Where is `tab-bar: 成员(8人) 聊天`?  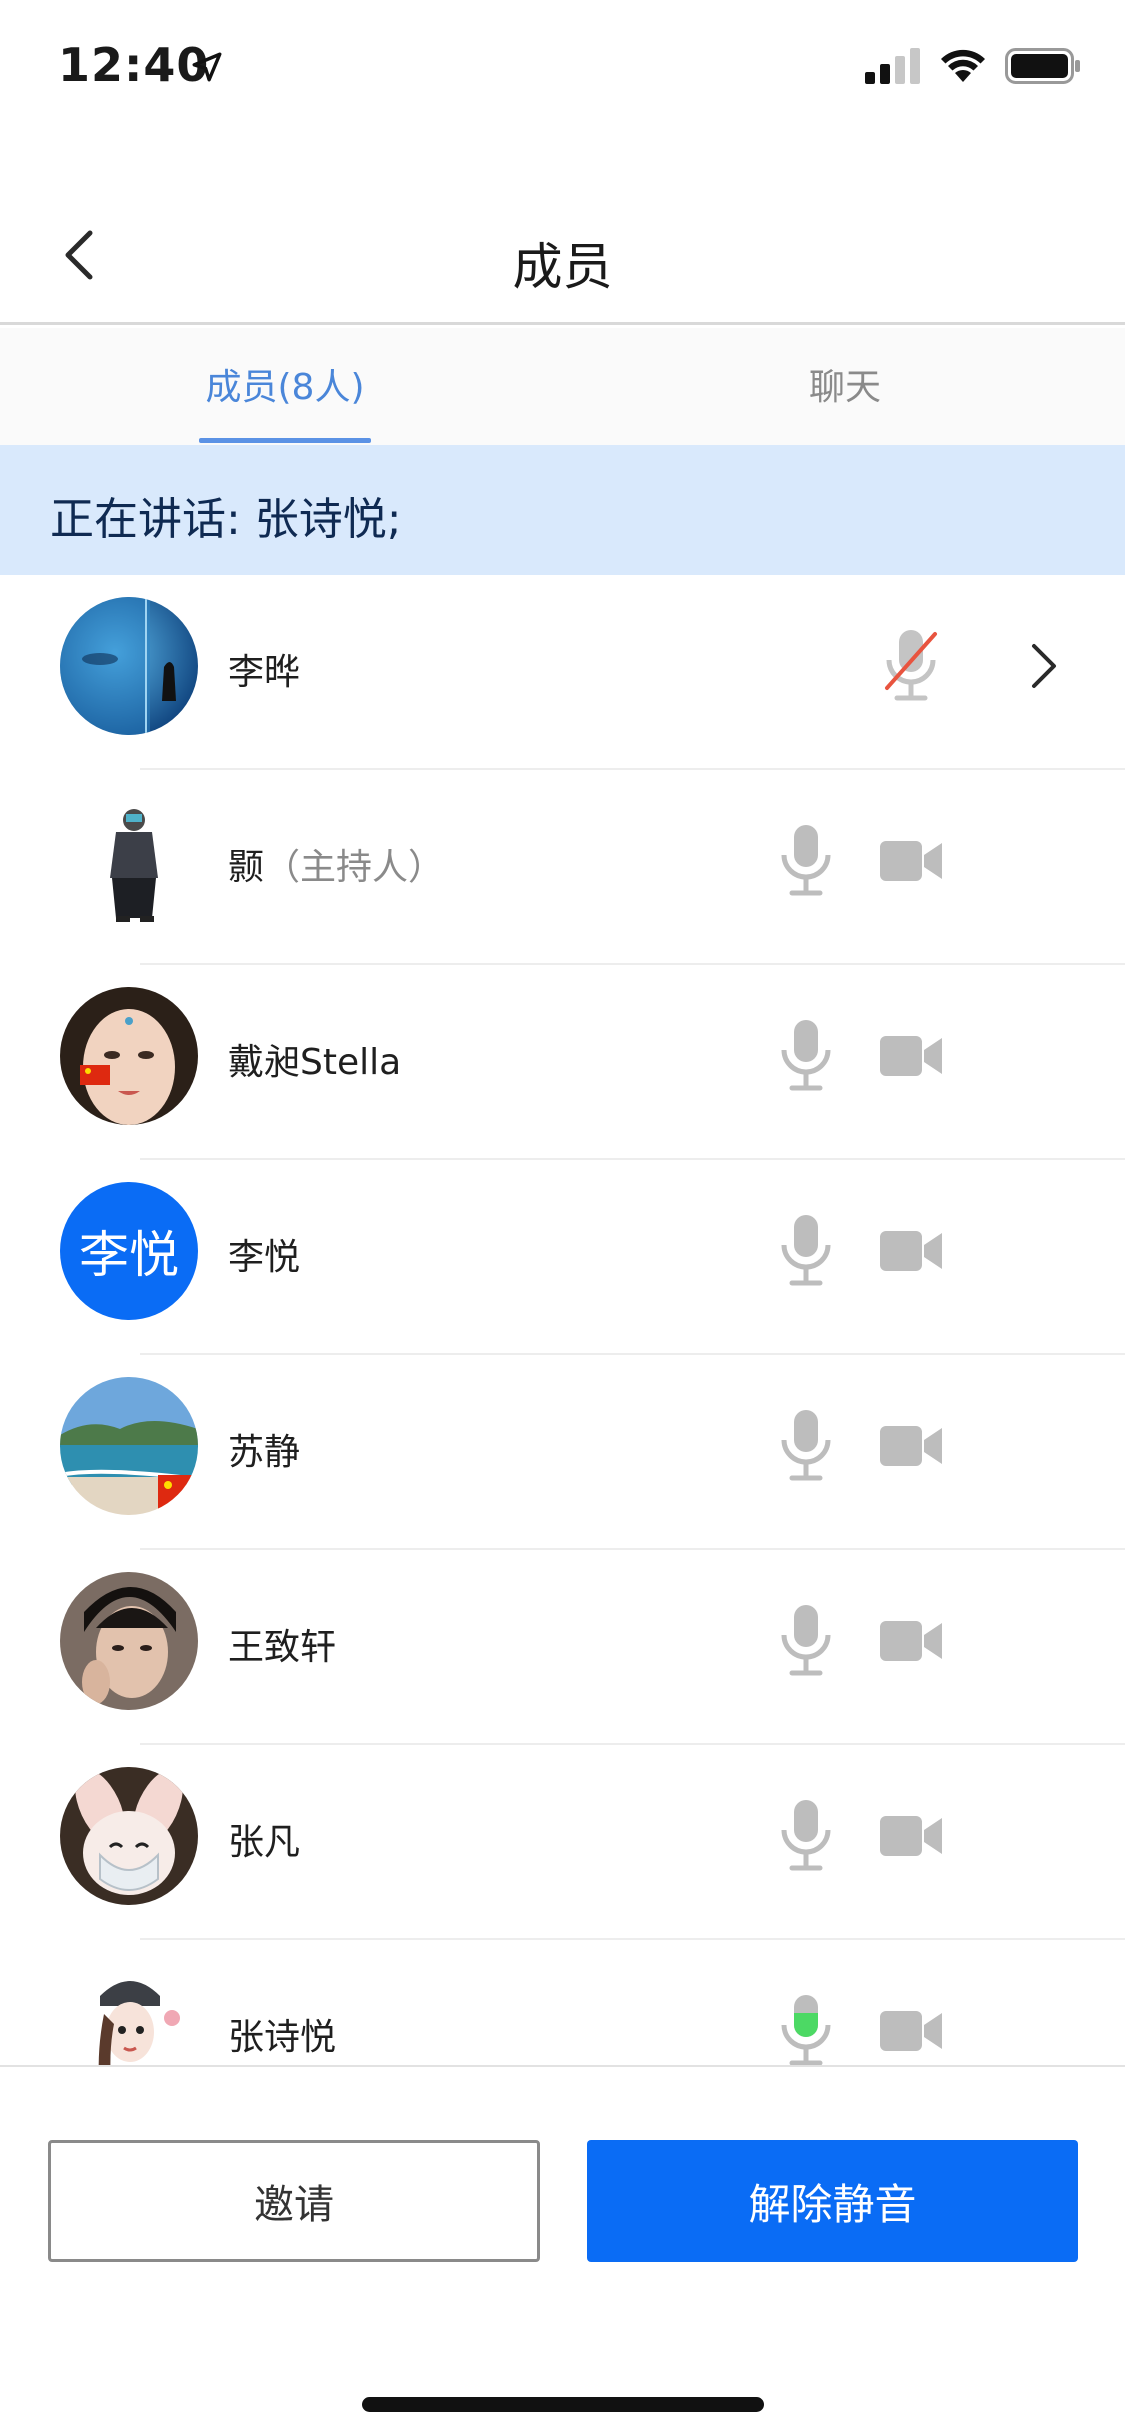 tab-bar: 成员(8人) 聊天 is located at coordinates (562, 386).